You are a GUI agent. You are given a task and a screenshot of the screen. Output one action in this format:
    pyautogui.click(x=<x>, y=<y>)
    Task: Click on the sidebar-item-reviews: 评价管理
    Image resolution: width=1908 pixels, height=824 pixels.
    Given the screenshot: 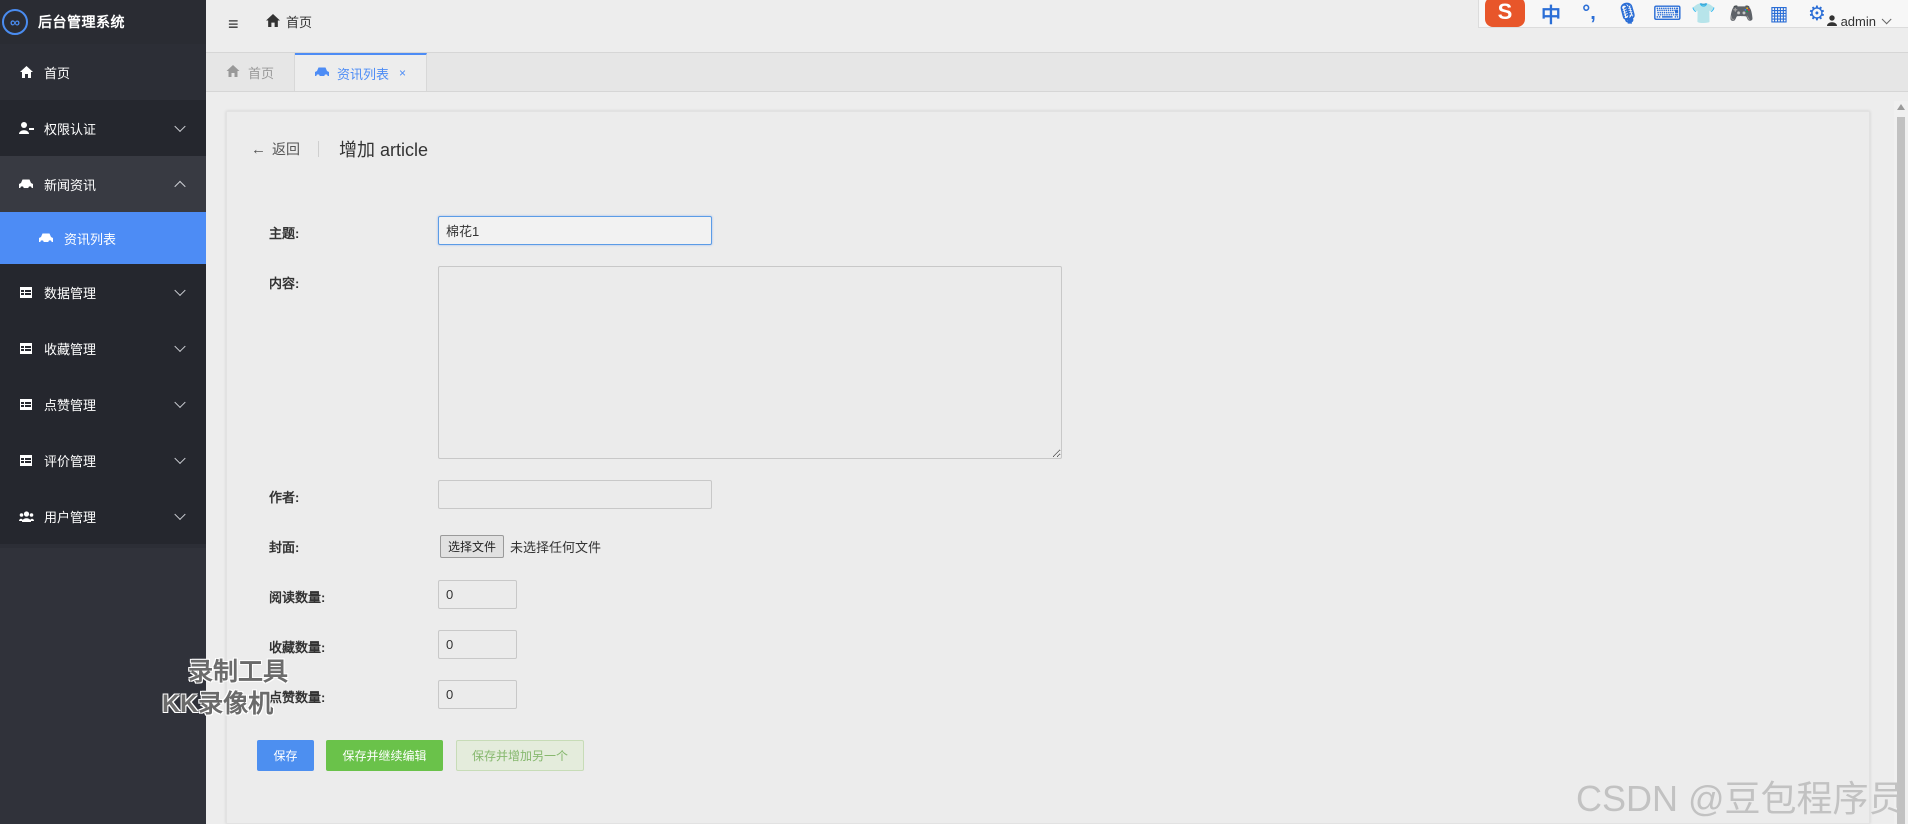 What is the action you would take?
    pyautogui.click(x=103, y=460)
    